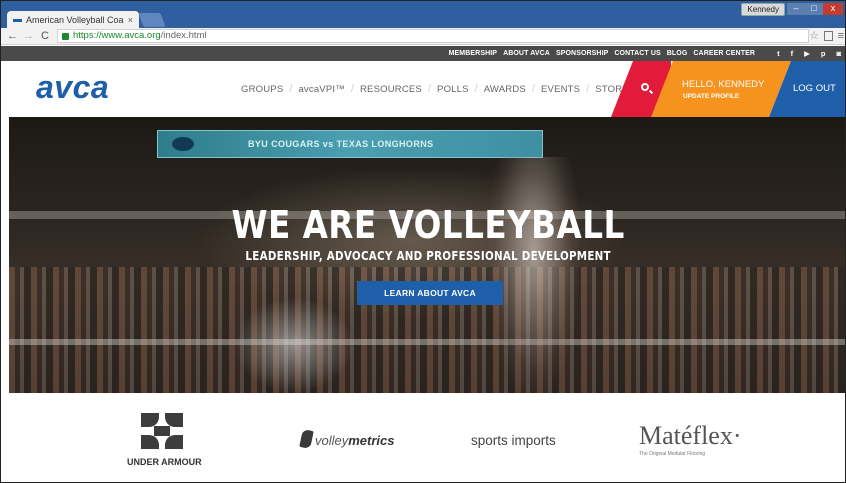 The image size is (846, 483). I want to click on browser-tab: American Volleyball Coa ×, so click(73, 20).